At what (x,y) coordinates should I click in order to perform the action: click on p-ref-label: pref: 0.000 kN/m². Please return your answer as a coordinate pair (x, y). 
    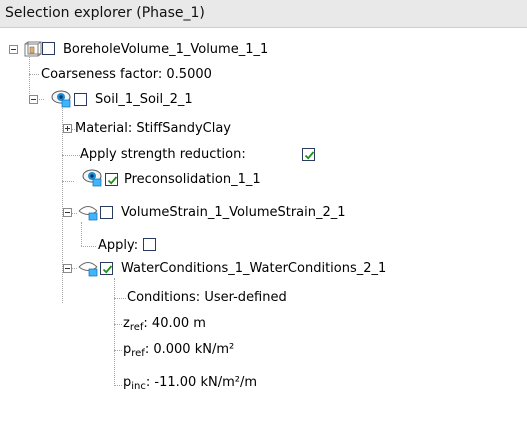
    Looking at the image, I should click on (179, 350).